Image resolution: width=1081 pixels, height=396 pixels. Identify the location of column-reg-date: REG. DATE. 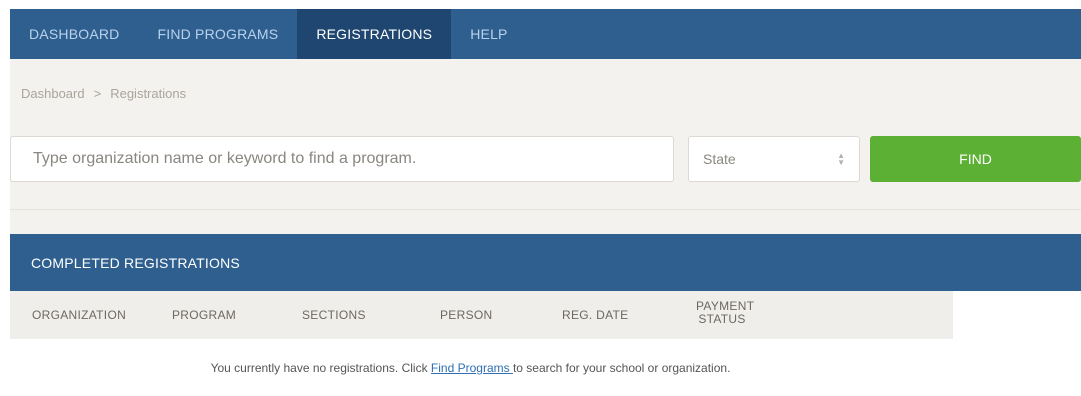
(595, 315).